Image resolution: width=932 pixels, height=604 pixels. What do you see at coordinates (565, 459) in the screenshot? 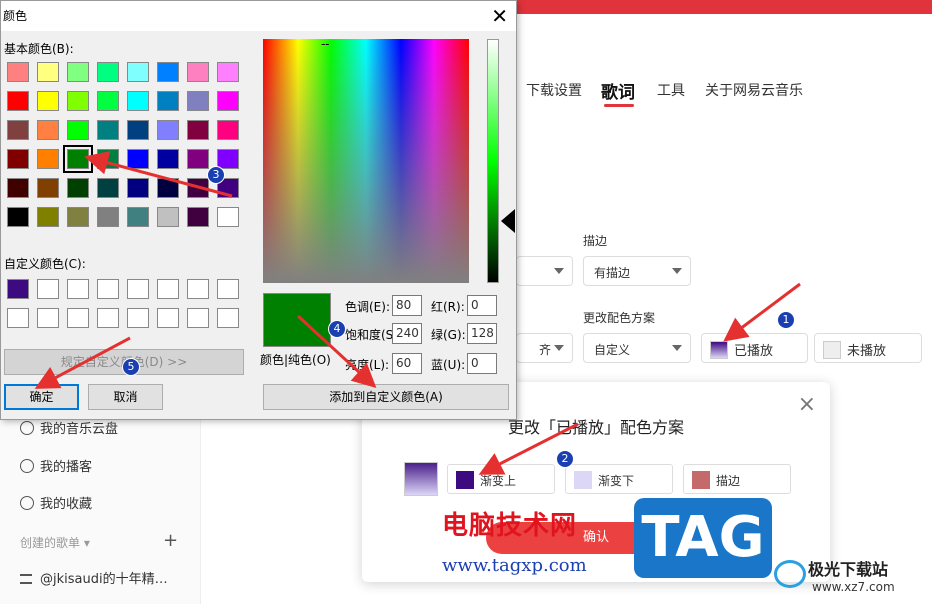
I see `annotation-badge-2: 2` at bounding box center [565, 459].